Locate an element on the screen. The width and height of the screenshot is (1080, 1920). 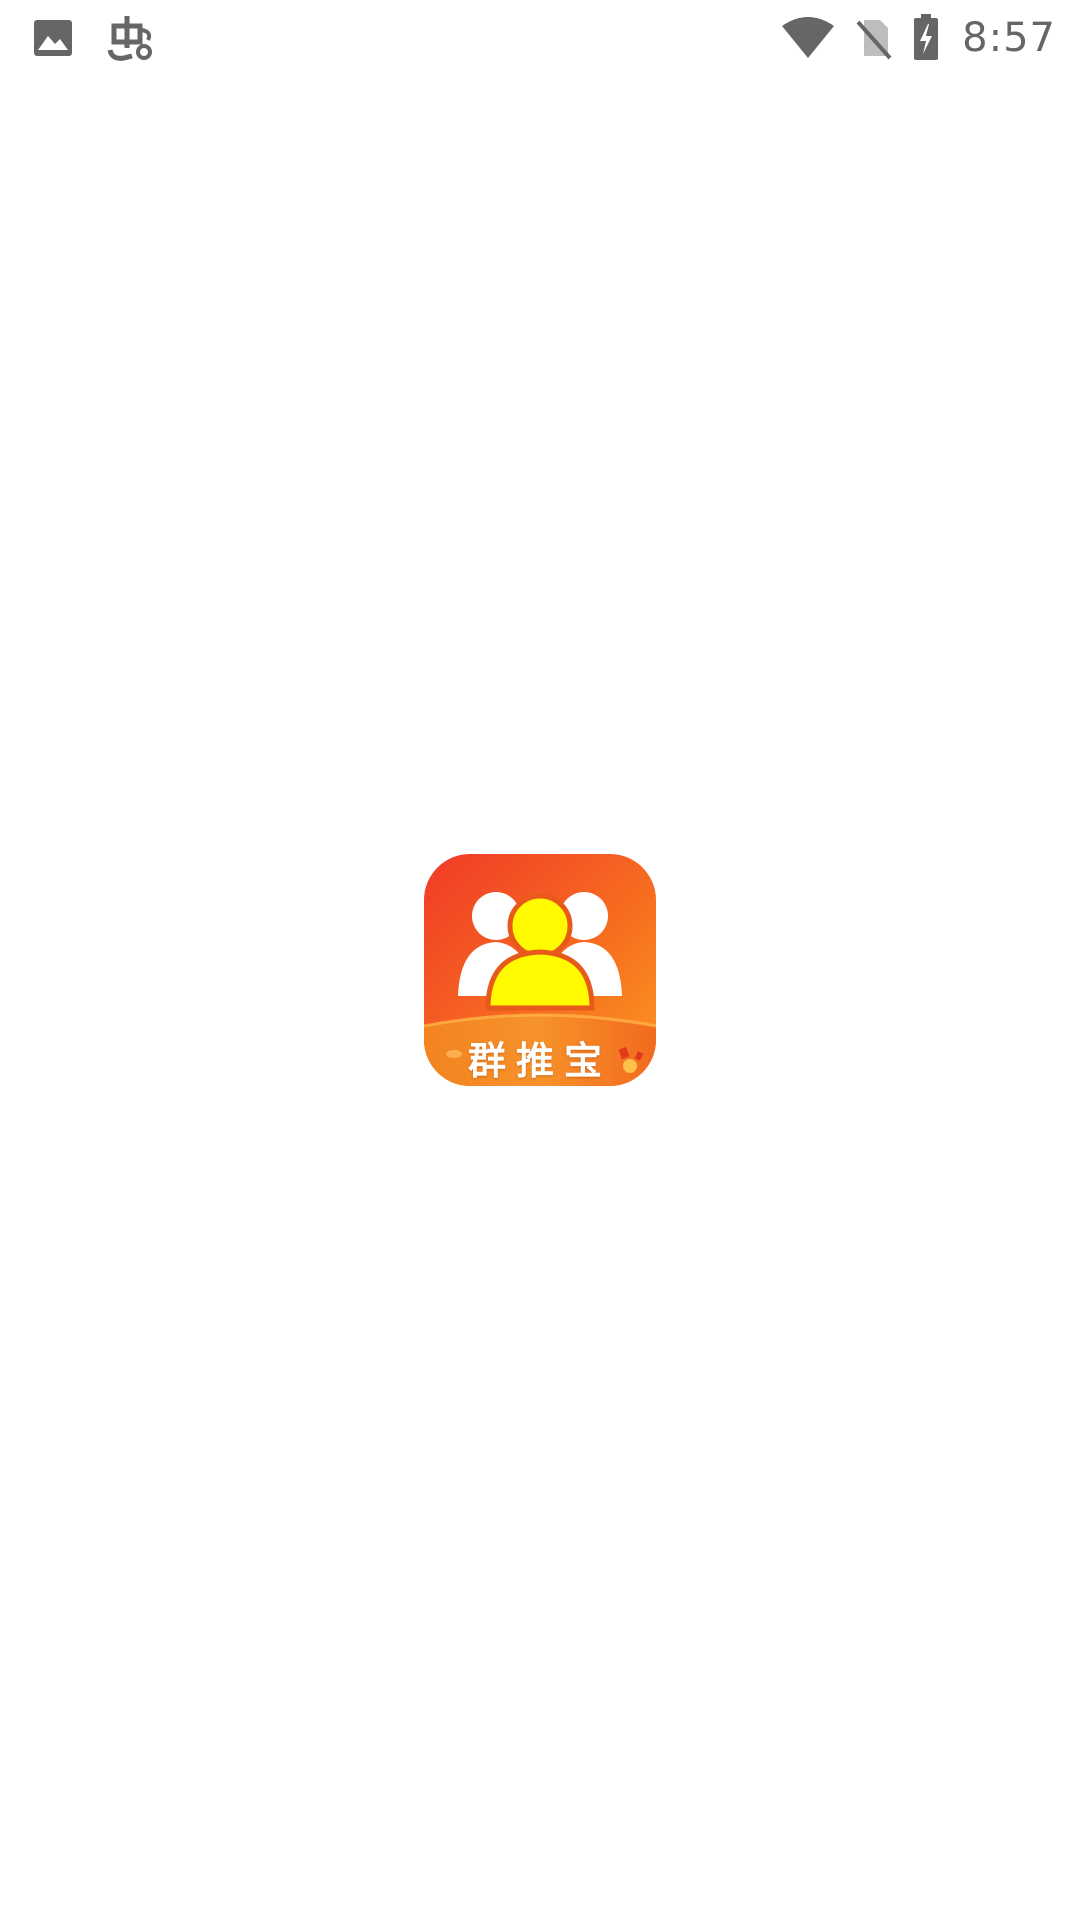
gallery-icon is located at coordinates (53, 38).